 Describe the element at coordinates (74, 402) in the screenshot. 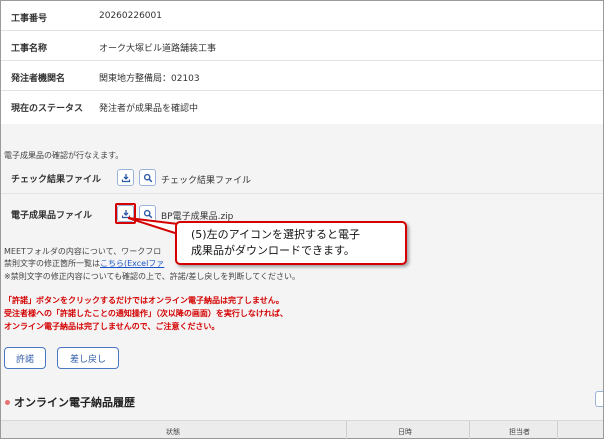

I see `history-title: オンライン電子納品履歴` at that location.